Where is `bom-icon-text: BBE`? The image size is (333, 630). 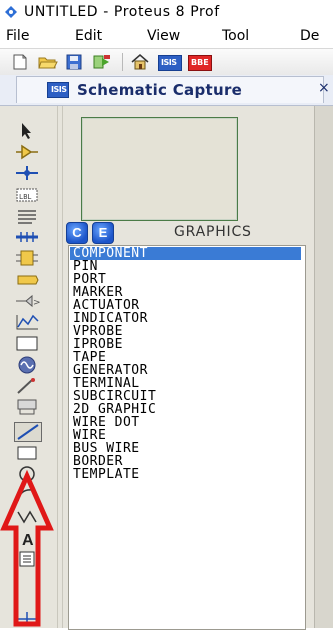
bom-icon-text: BBE is located at coordinates (200, 62).